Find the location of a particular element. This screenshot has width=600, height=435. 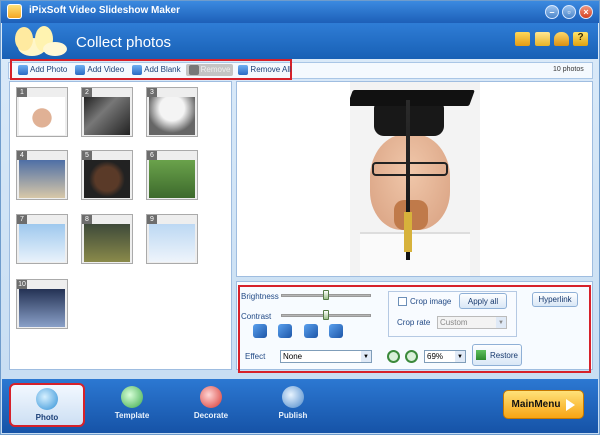

thumbnail: 8 is located at coordinates (107, 239).